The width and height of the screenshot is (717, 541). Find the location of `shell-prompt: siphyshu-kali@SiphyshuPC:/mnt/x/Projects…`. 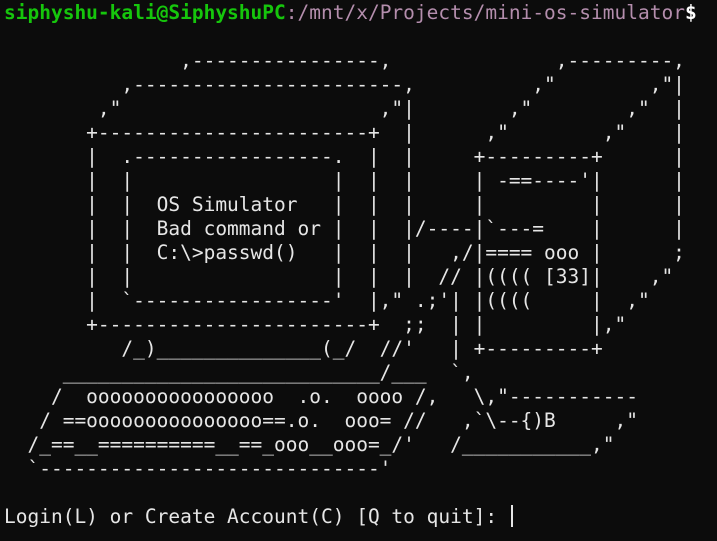

shell-prompt: siphyshu-kali@SiphyshuPC:/mnt/x/Projects… is located at coordinates (350, 13).